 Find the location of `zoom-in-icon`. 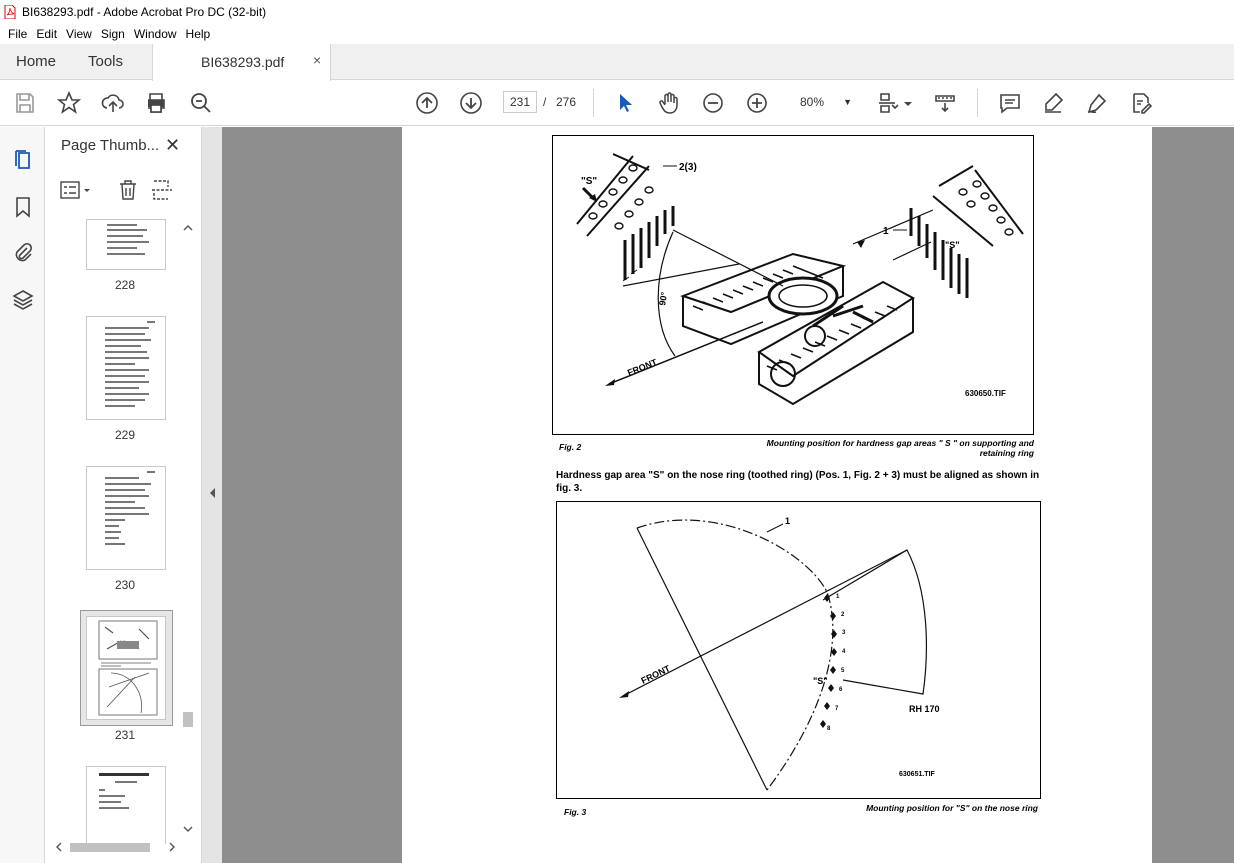

zoom-in-icon is located at coordinates (757, 103).